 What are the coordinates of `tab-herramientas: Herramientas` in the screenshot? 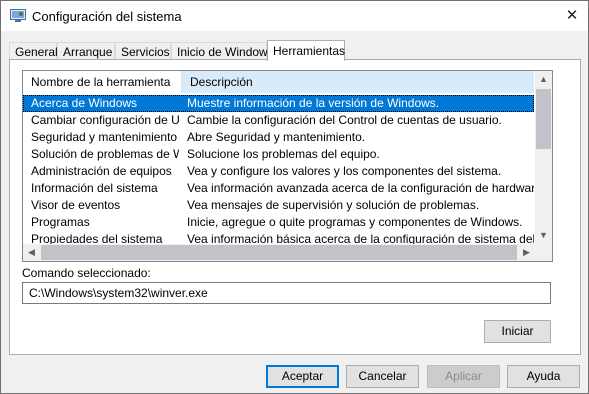 It's located at (306, 50).